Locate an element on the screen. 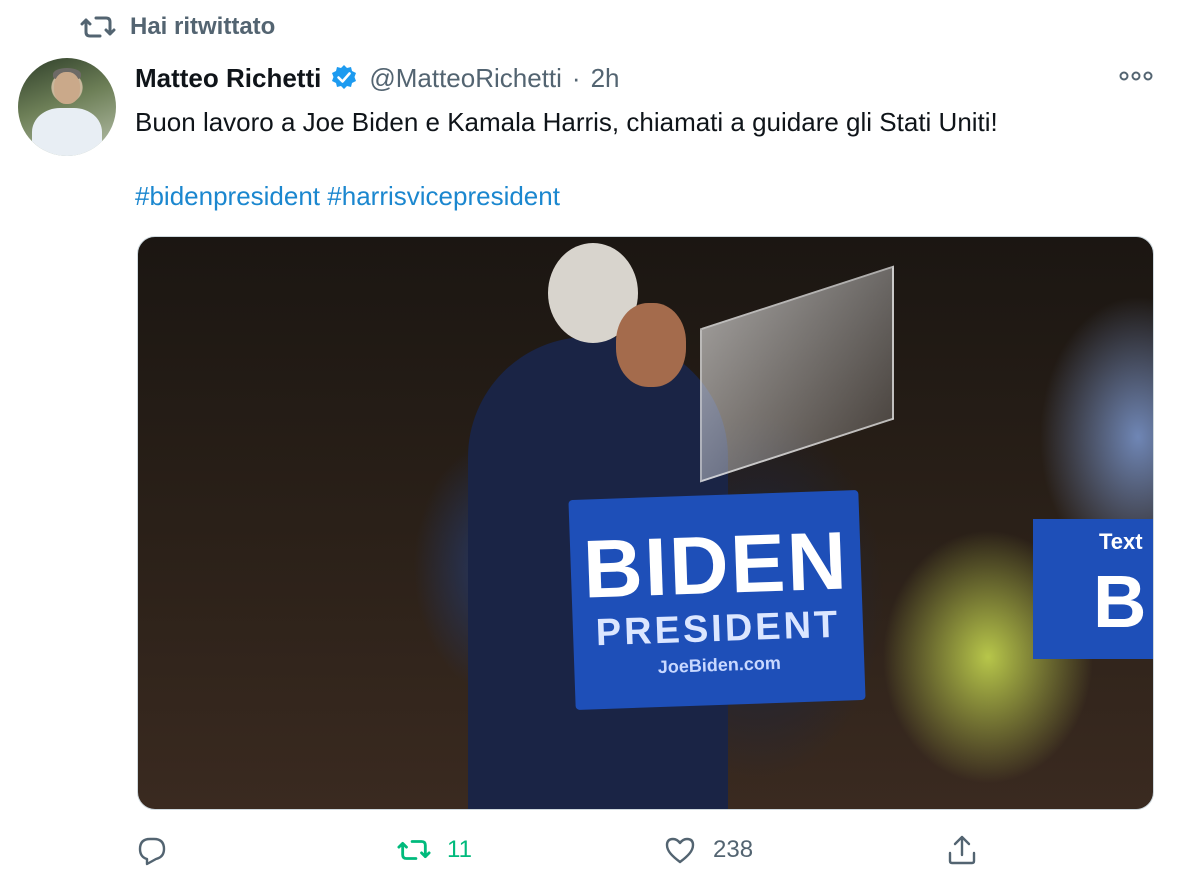  photo-campaign-sign: BIDEN PRESIDENT JoeBiden.com is located at coordinates (717, 600).